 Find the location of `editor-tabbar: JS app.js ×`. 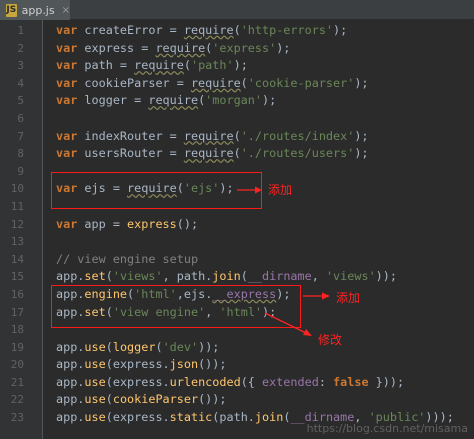

editor-tabbar: JS app.js × is located at coordinates (237, 10).